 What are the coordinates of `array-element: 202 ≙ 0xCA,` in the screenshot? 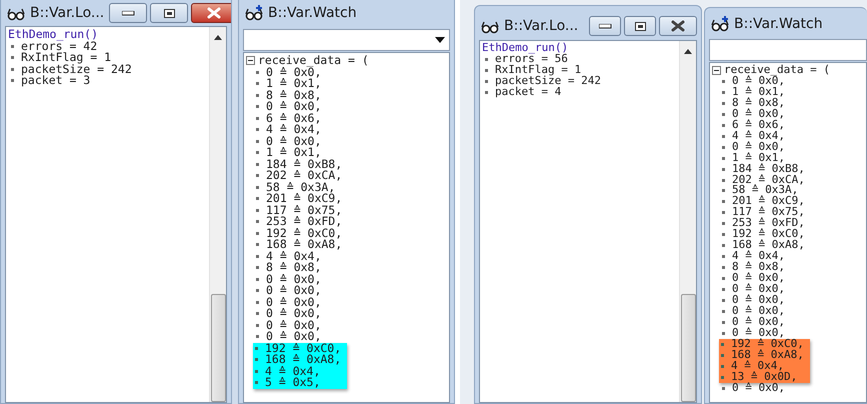 It's located at (768, 180).